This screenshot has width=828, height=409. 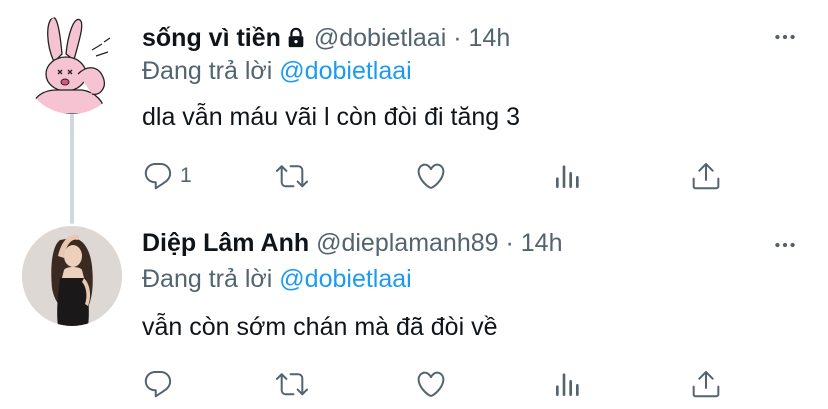 What do you see at coordinates (380, 38) in the screenshot?
I see `user-handle: @dobietlaai` at bounding box center [380, 38].